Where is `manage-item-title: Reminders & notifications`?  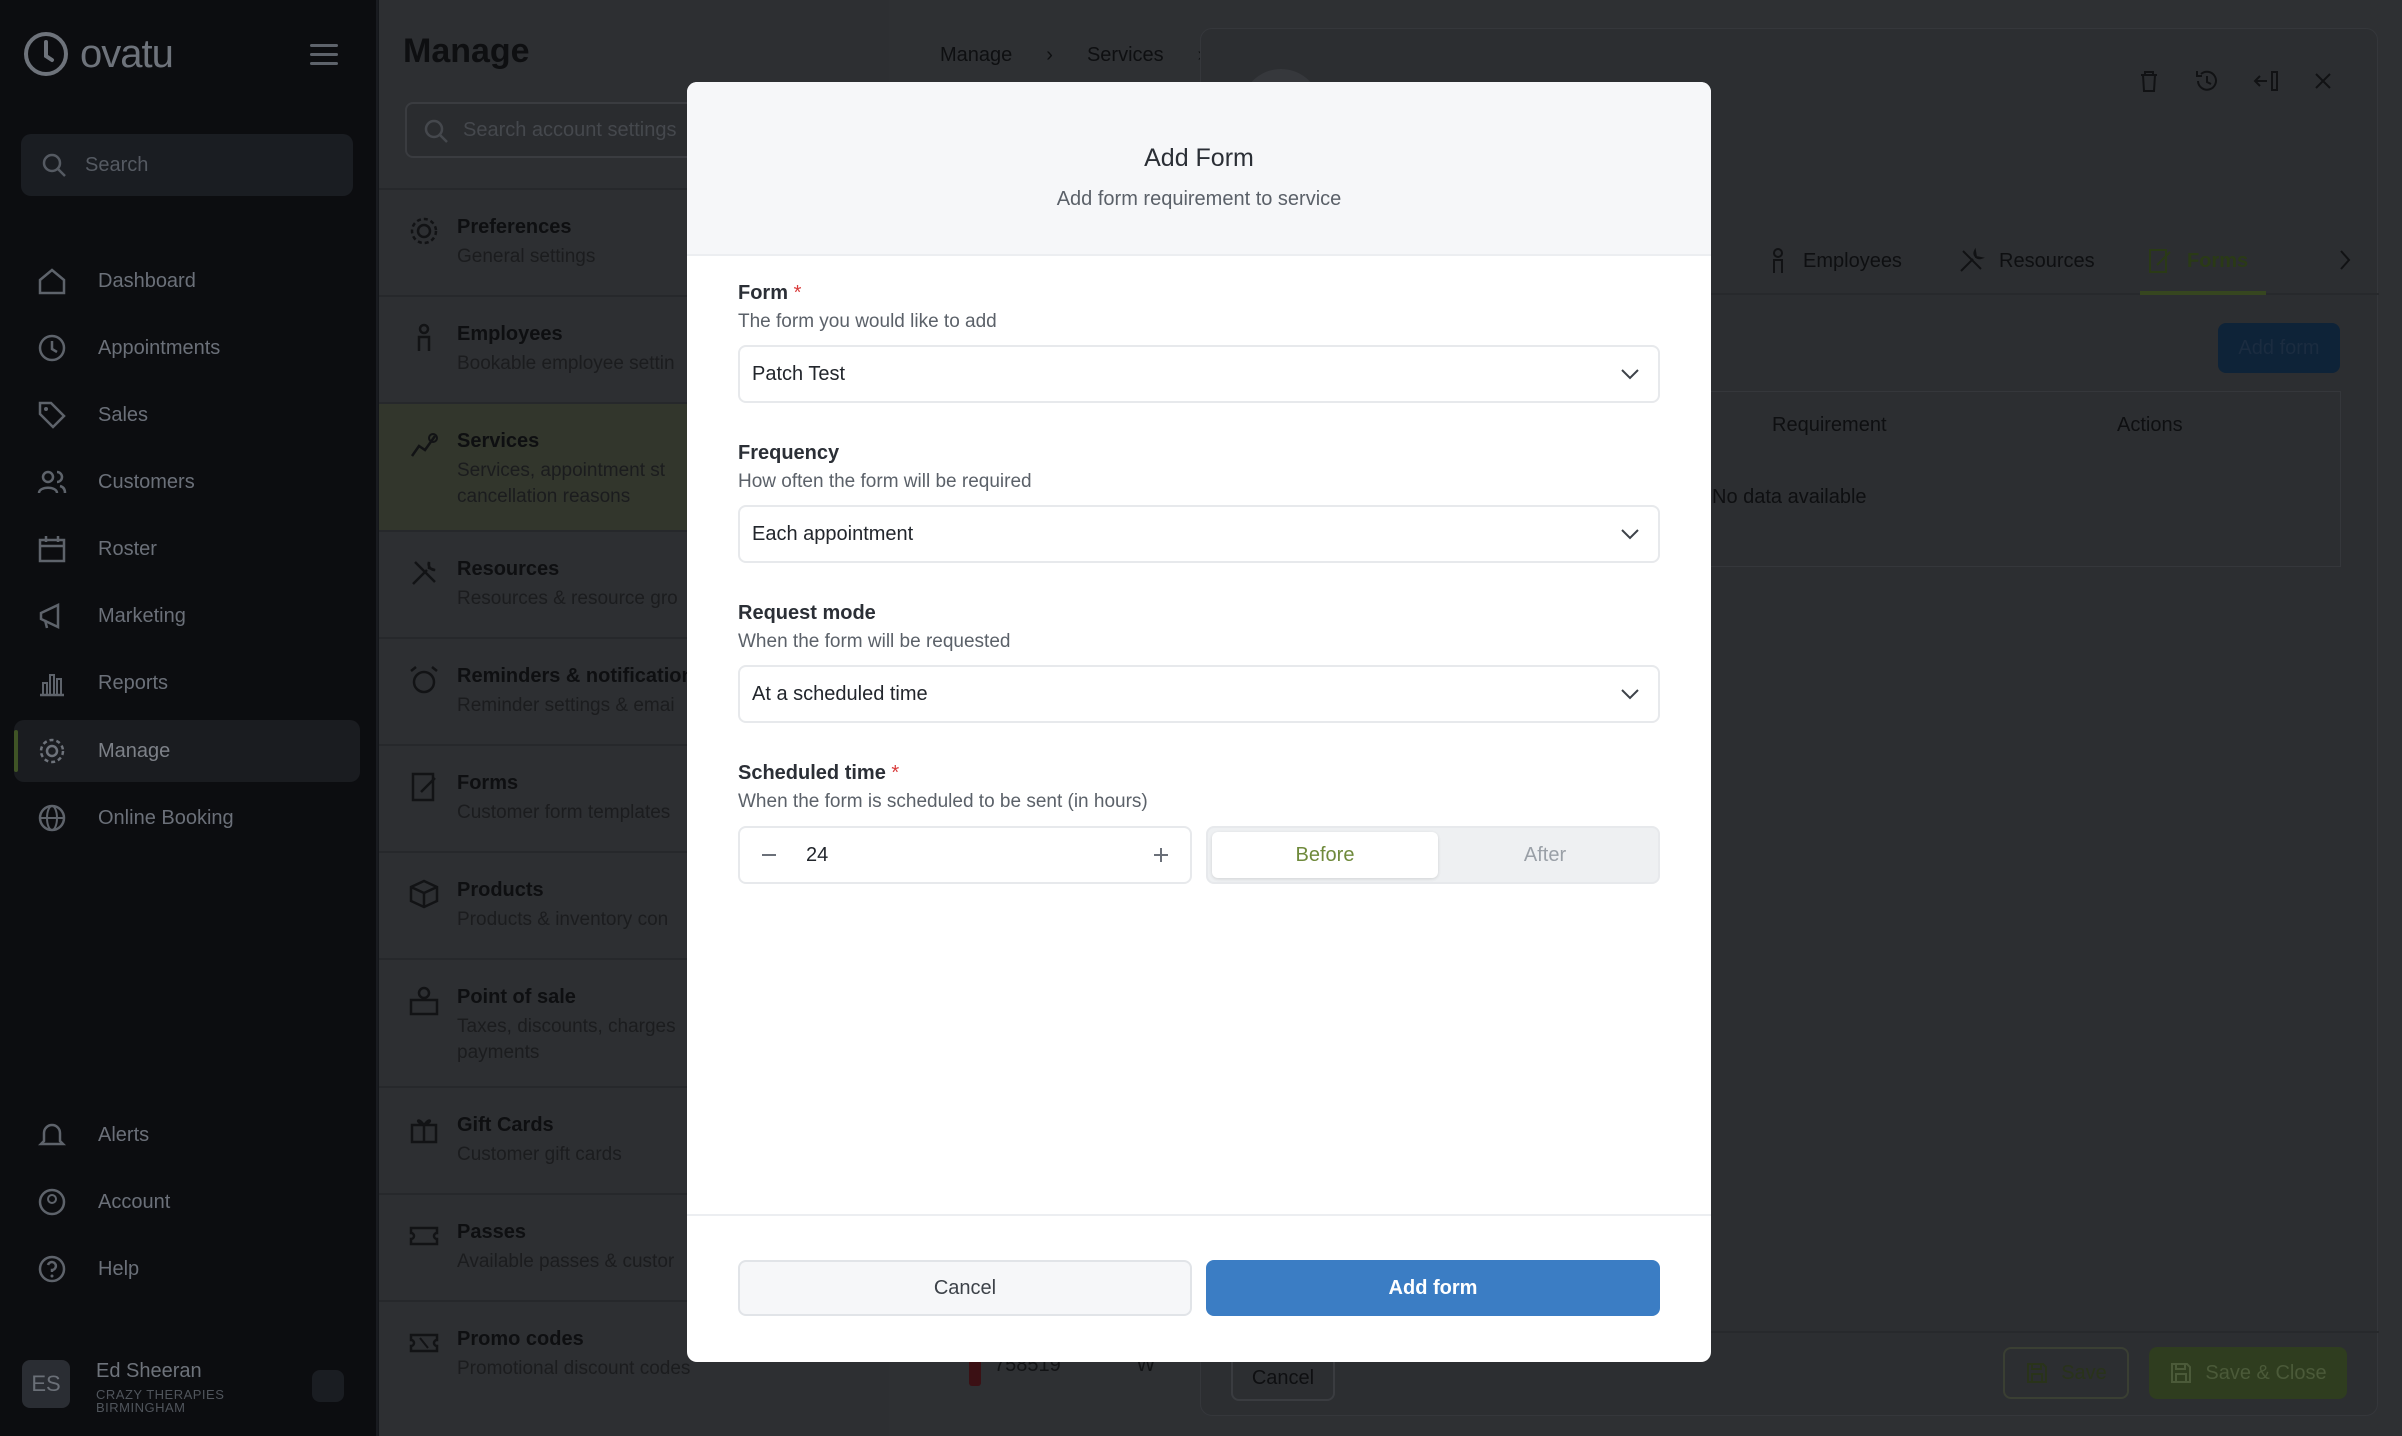
manage-item-title: Reminders & notifications is located at coordinates (581, 676).